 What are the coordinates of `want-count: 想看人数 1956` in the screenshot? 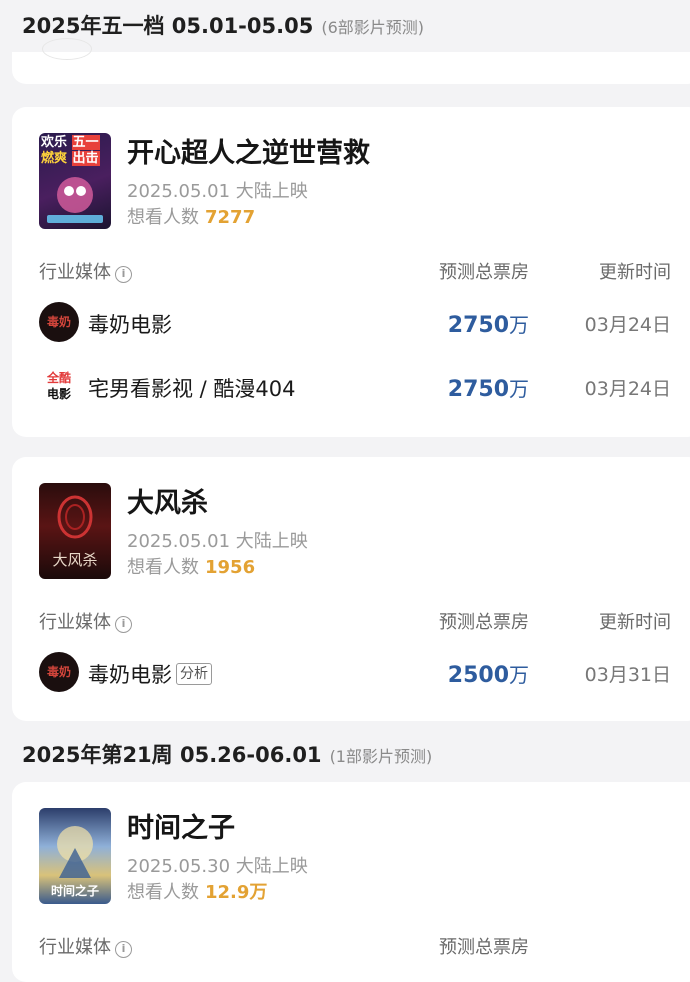 It's located at (191, 566).